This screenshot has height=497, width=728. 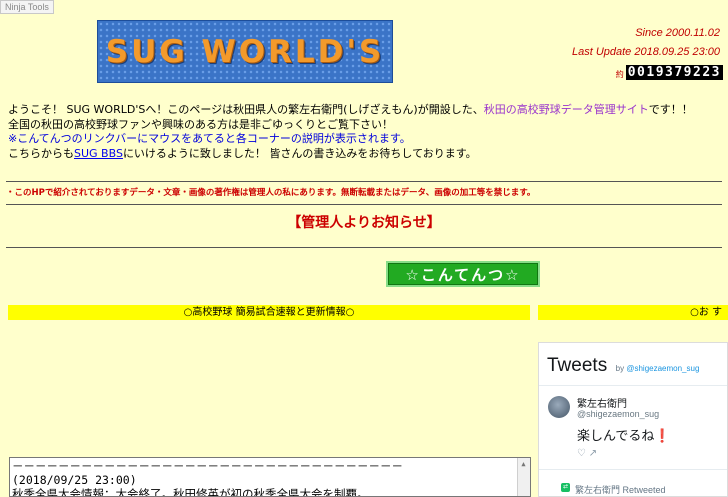 I want to click on counter-value: 0019379223, so click(x=674, y=72).